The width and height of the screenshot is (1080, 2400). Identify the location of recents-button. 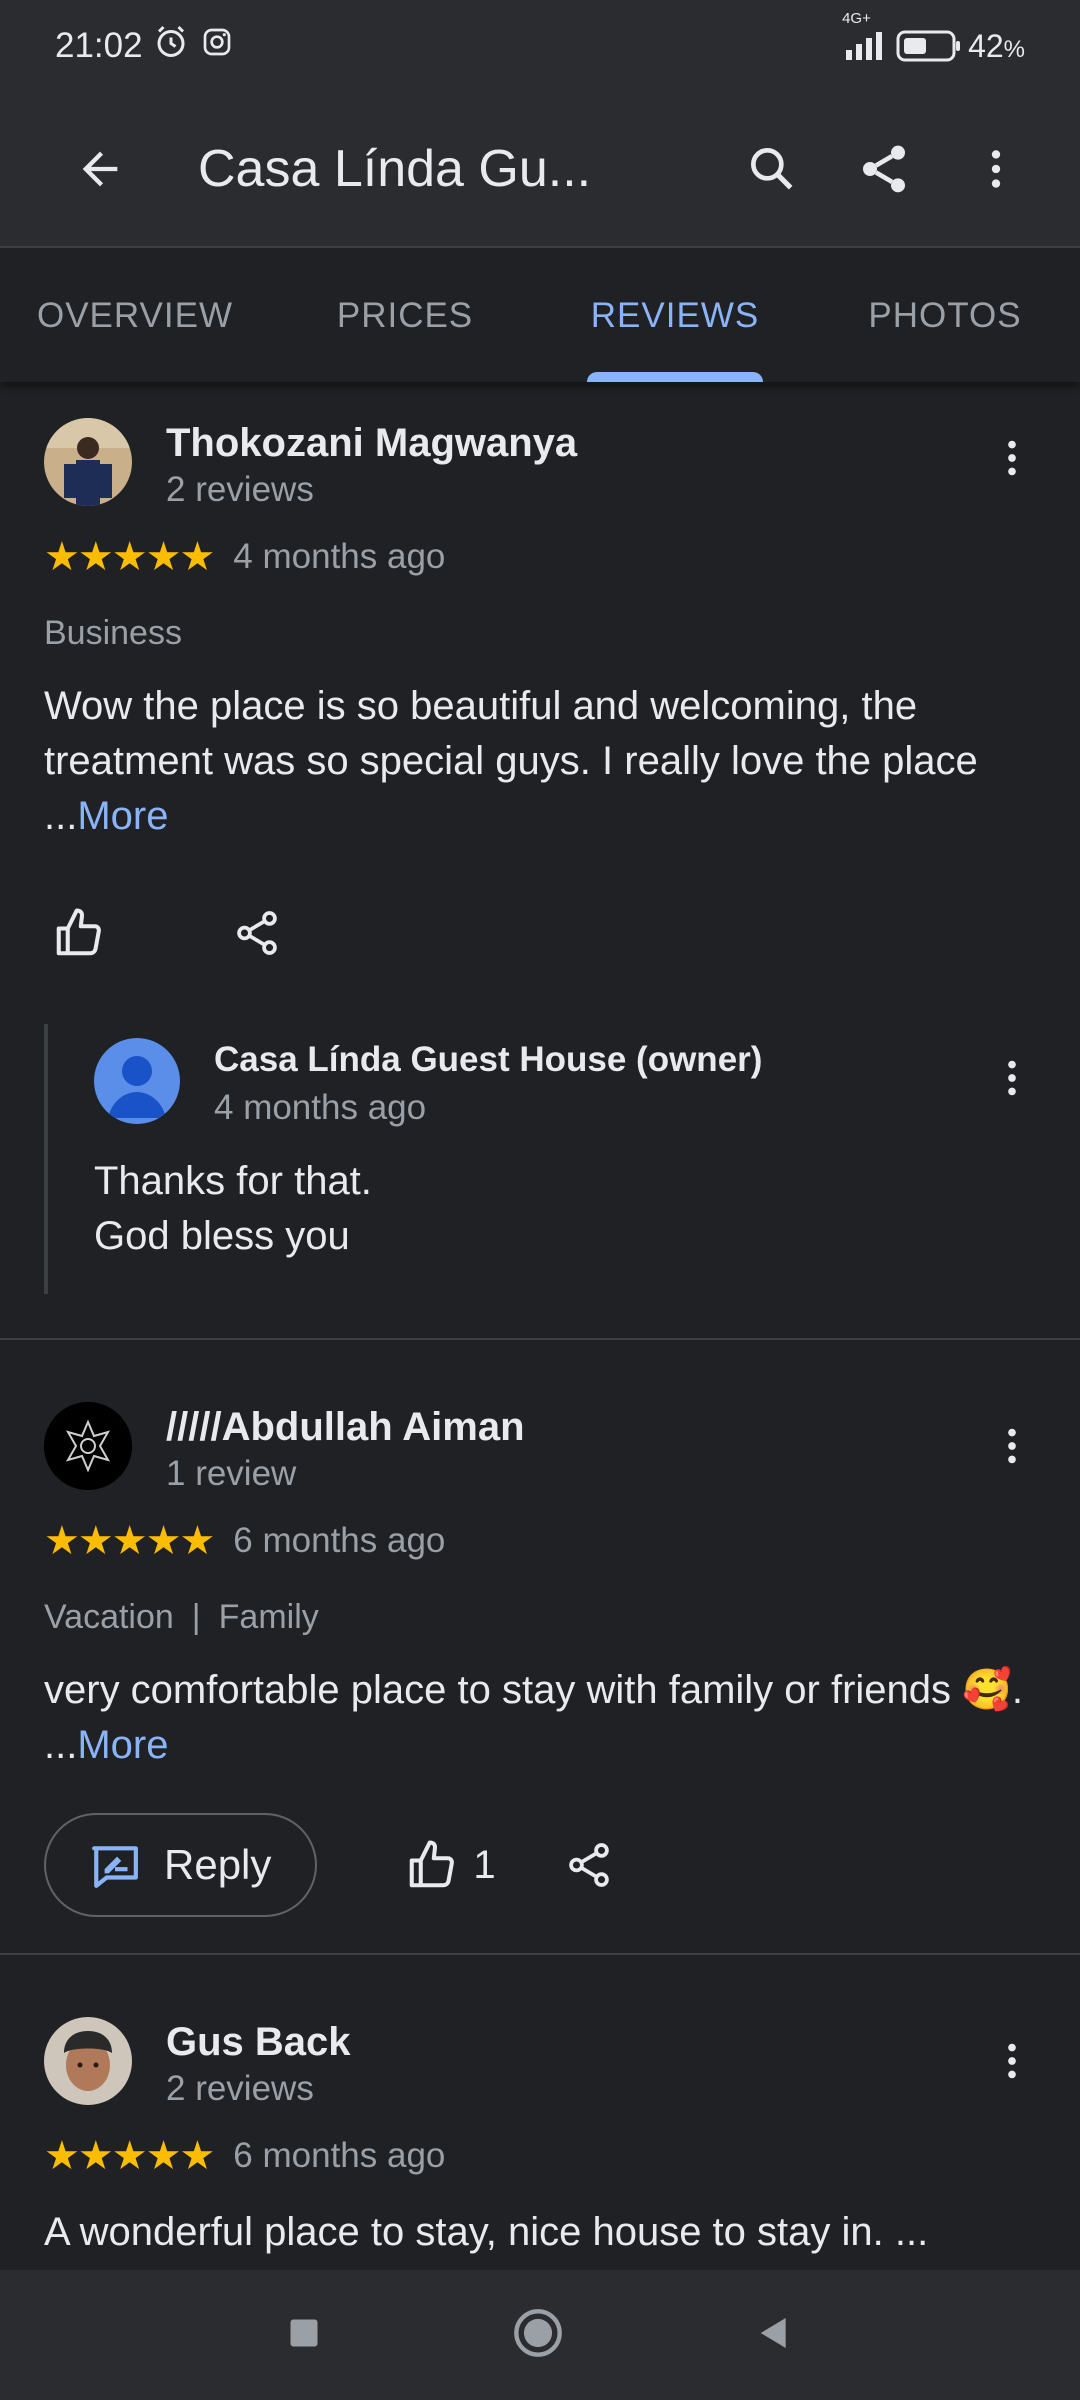
(304, 2335).